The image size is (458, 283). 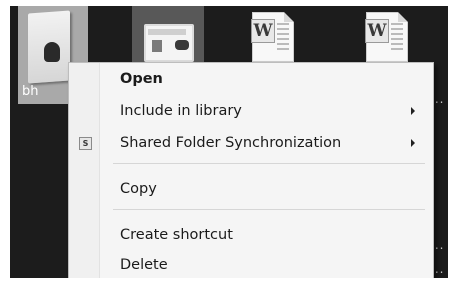 What do you see at coordinates (138, 189) in the screenshot?
I see `menu-item-label: Copy` at bounding box center [138, 189].